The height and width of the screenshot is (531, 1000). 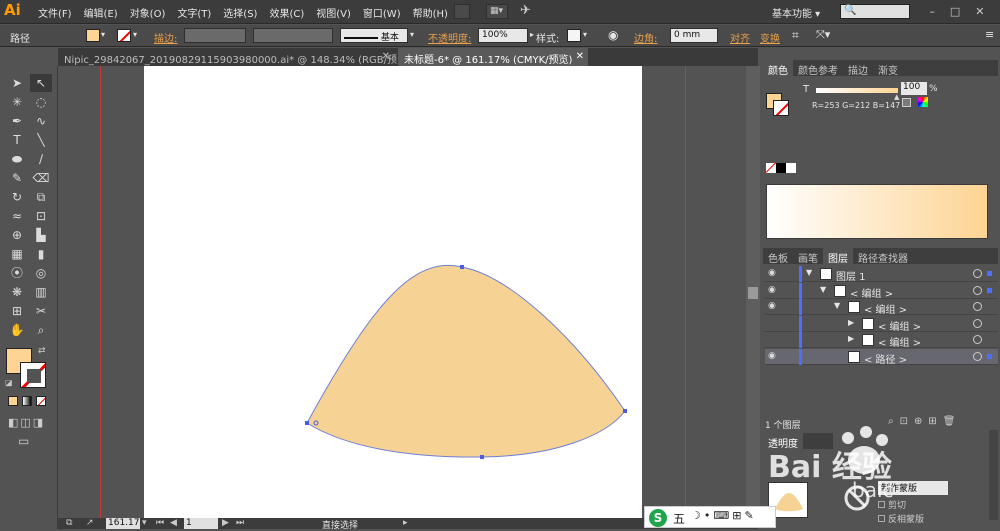 What do you see at coordinates (462, 11) in the screenshot?
I see `bridge-button` at bounding box center [462, 11].